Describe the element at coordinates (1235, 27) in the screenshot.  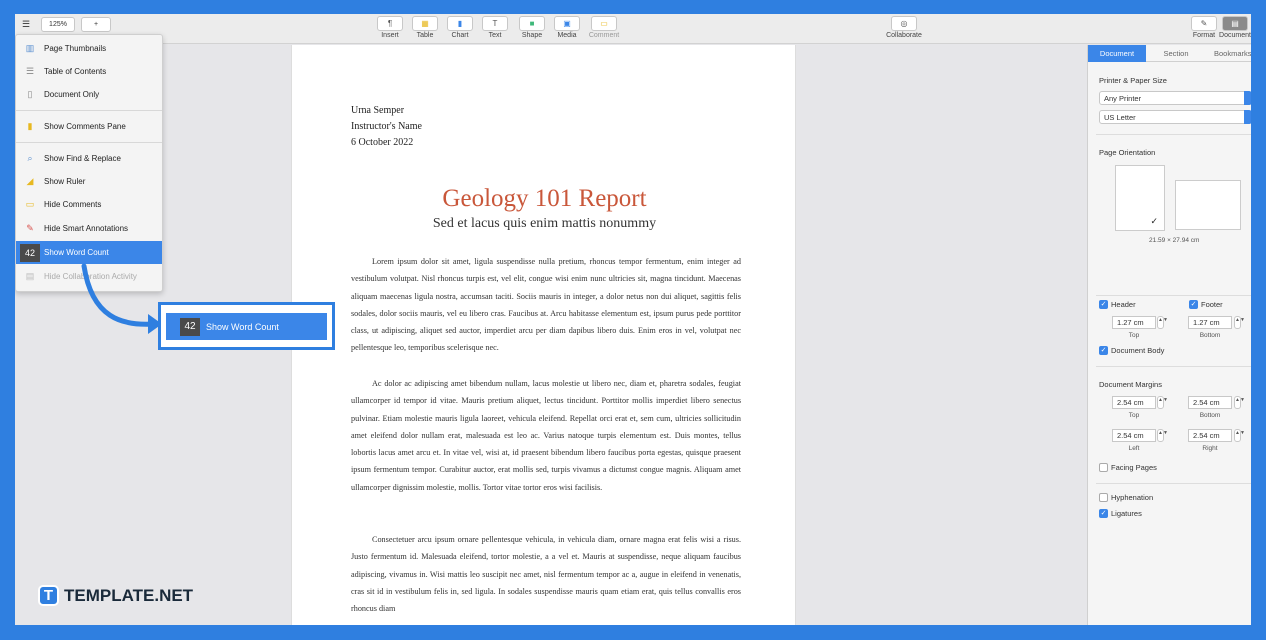
I see `document-button: ▤ Document` at that location.